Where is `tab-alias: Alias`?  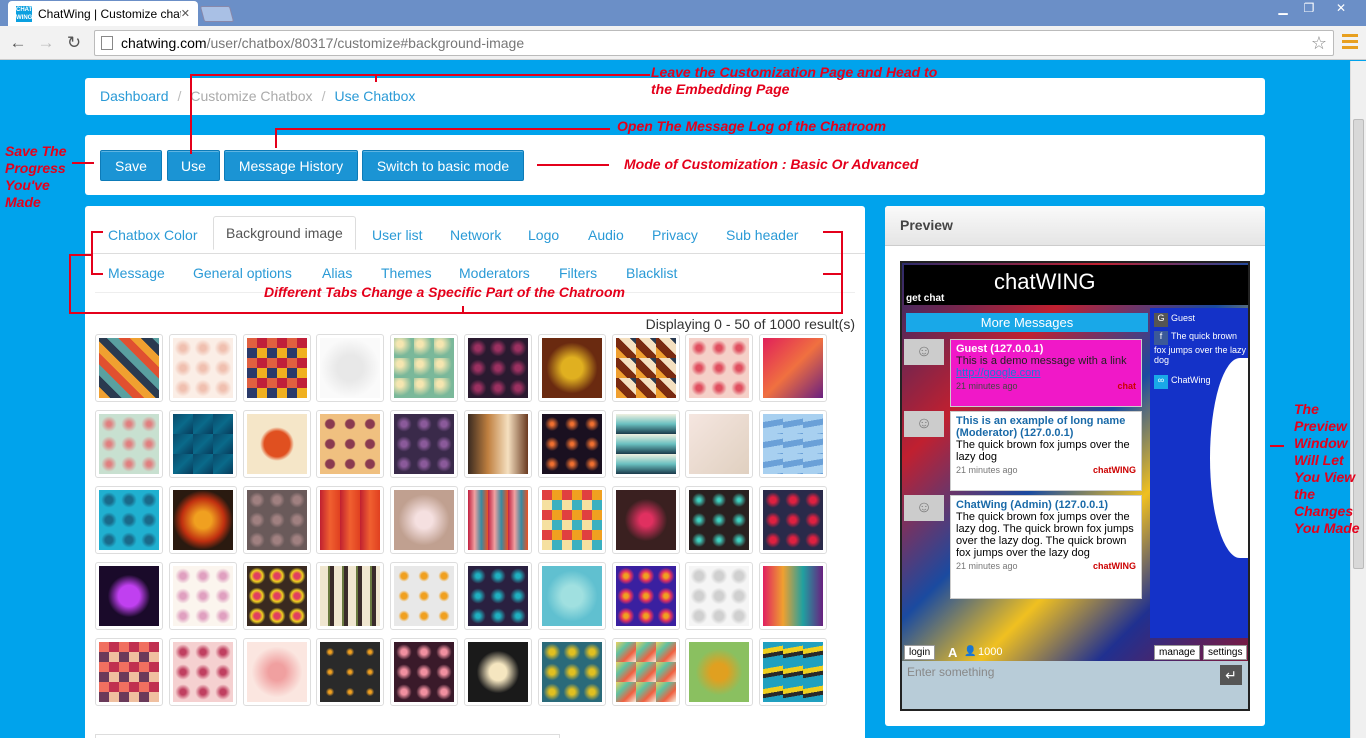 tab-alias: Alias is located at coordinates (337, 273).